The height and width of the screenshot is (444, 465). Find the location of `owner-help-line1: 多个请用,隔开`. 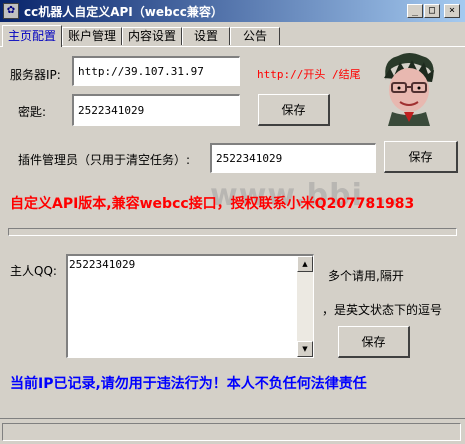

owner-help-line1: 多个请用,隔开 is located at coordinates (366, 276).